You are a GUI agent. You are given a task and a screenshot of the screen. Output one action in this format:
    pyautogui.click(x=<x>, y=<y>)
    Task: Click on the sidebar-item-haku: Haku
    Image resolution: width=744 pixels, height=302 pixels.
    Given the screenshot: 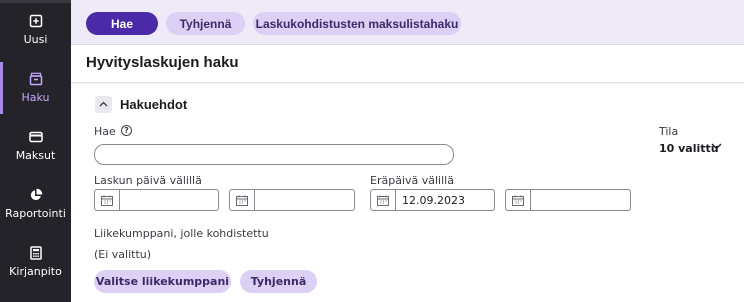 What is the action you would take?
    pyautogui.click(x=35, y=88)
    